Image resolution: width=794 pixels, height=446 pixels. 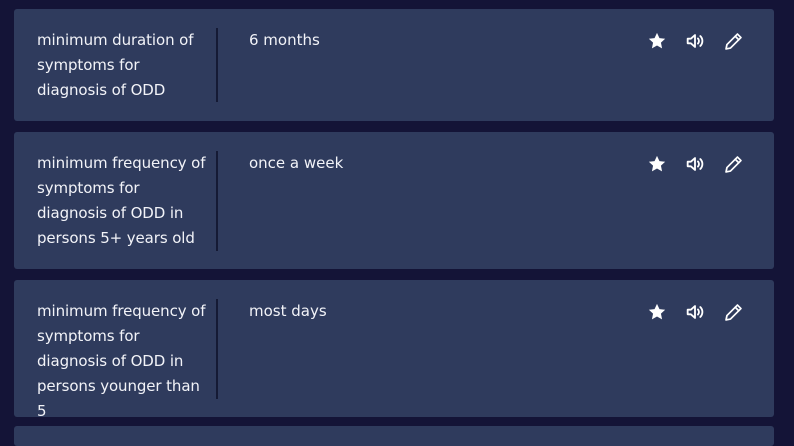 I want to click on definition-text: 6 months, so click(x=284, y=40).